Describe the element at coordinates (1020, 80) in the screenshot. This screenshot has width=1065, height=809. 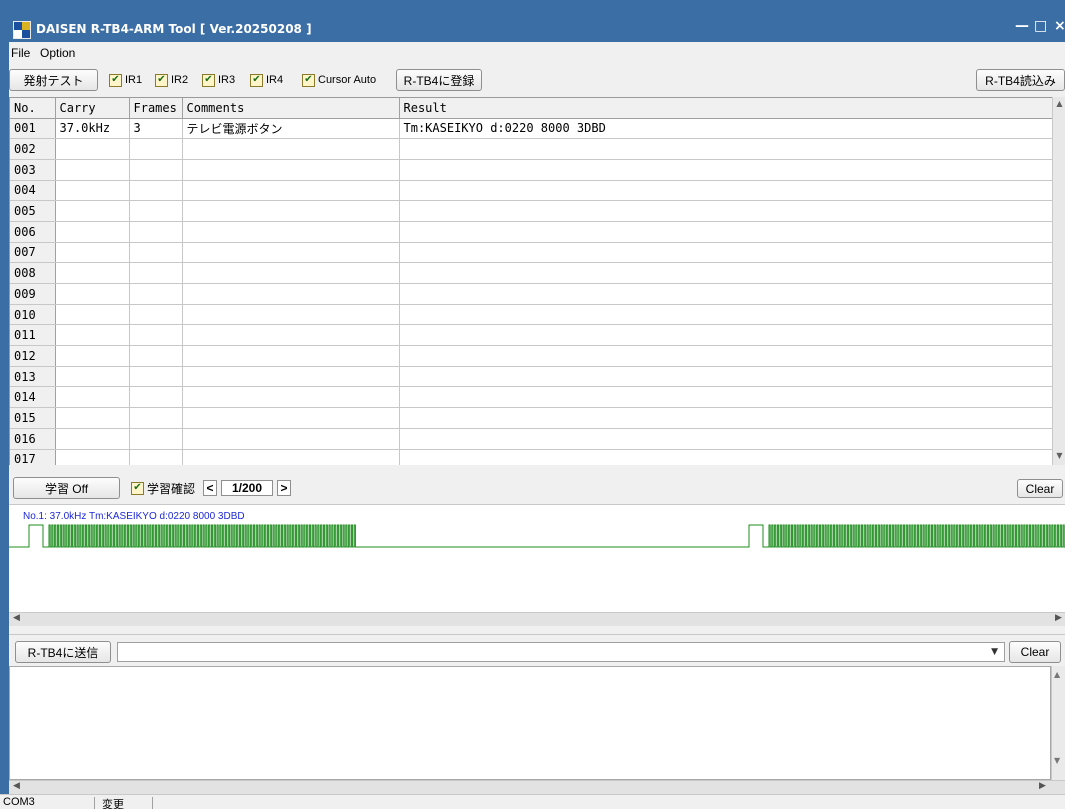
I see `read-button: R-TB4読込み` at that location.